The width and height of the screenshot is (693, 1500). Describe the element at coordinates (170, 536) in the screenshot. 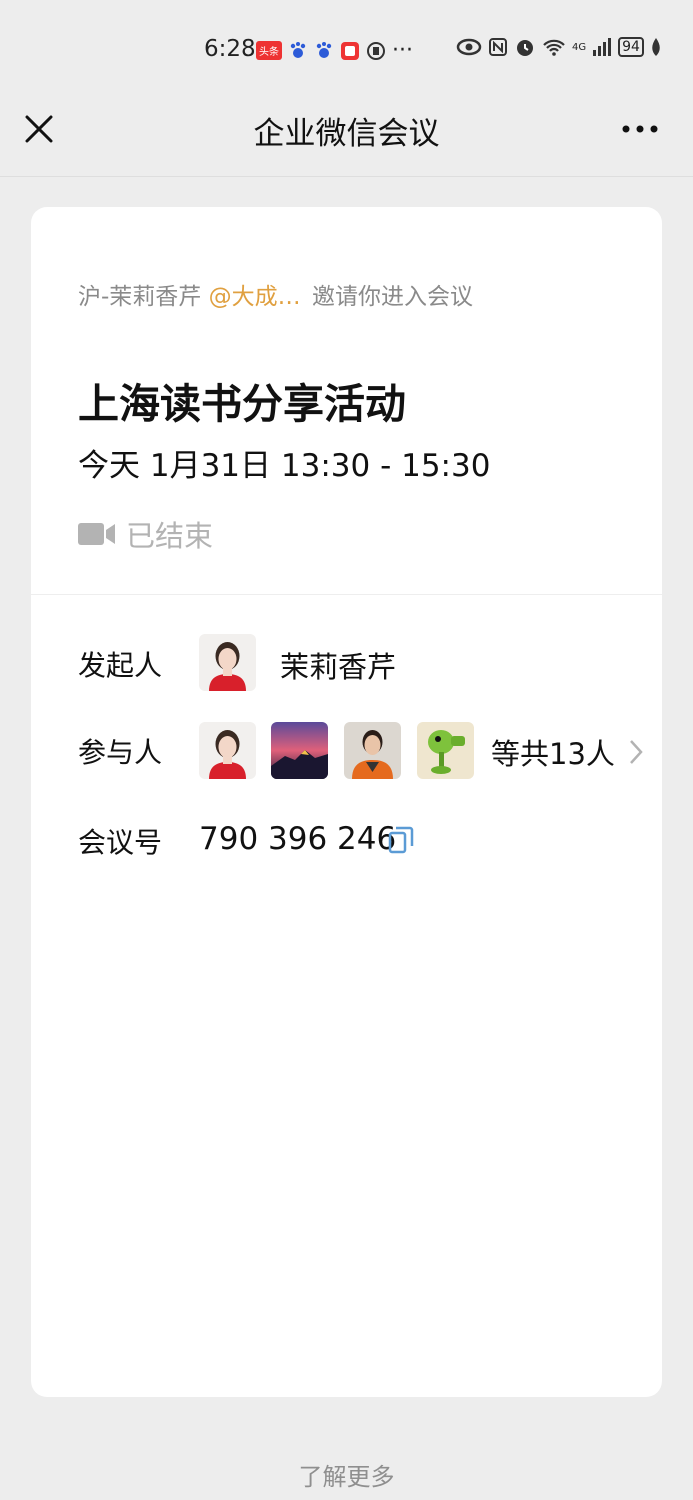

I see `meeting-status-text: 已结束` at that location.